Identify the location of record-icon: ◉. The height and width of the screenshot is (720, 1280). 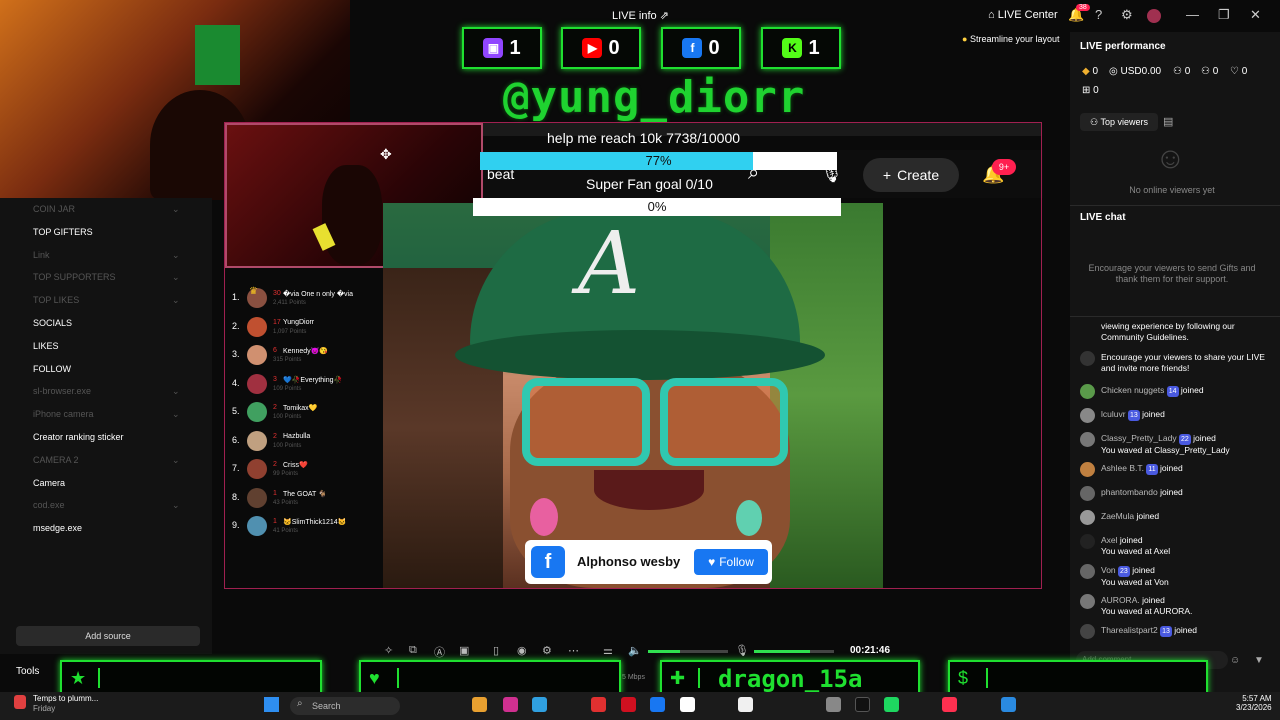
(522, 650).